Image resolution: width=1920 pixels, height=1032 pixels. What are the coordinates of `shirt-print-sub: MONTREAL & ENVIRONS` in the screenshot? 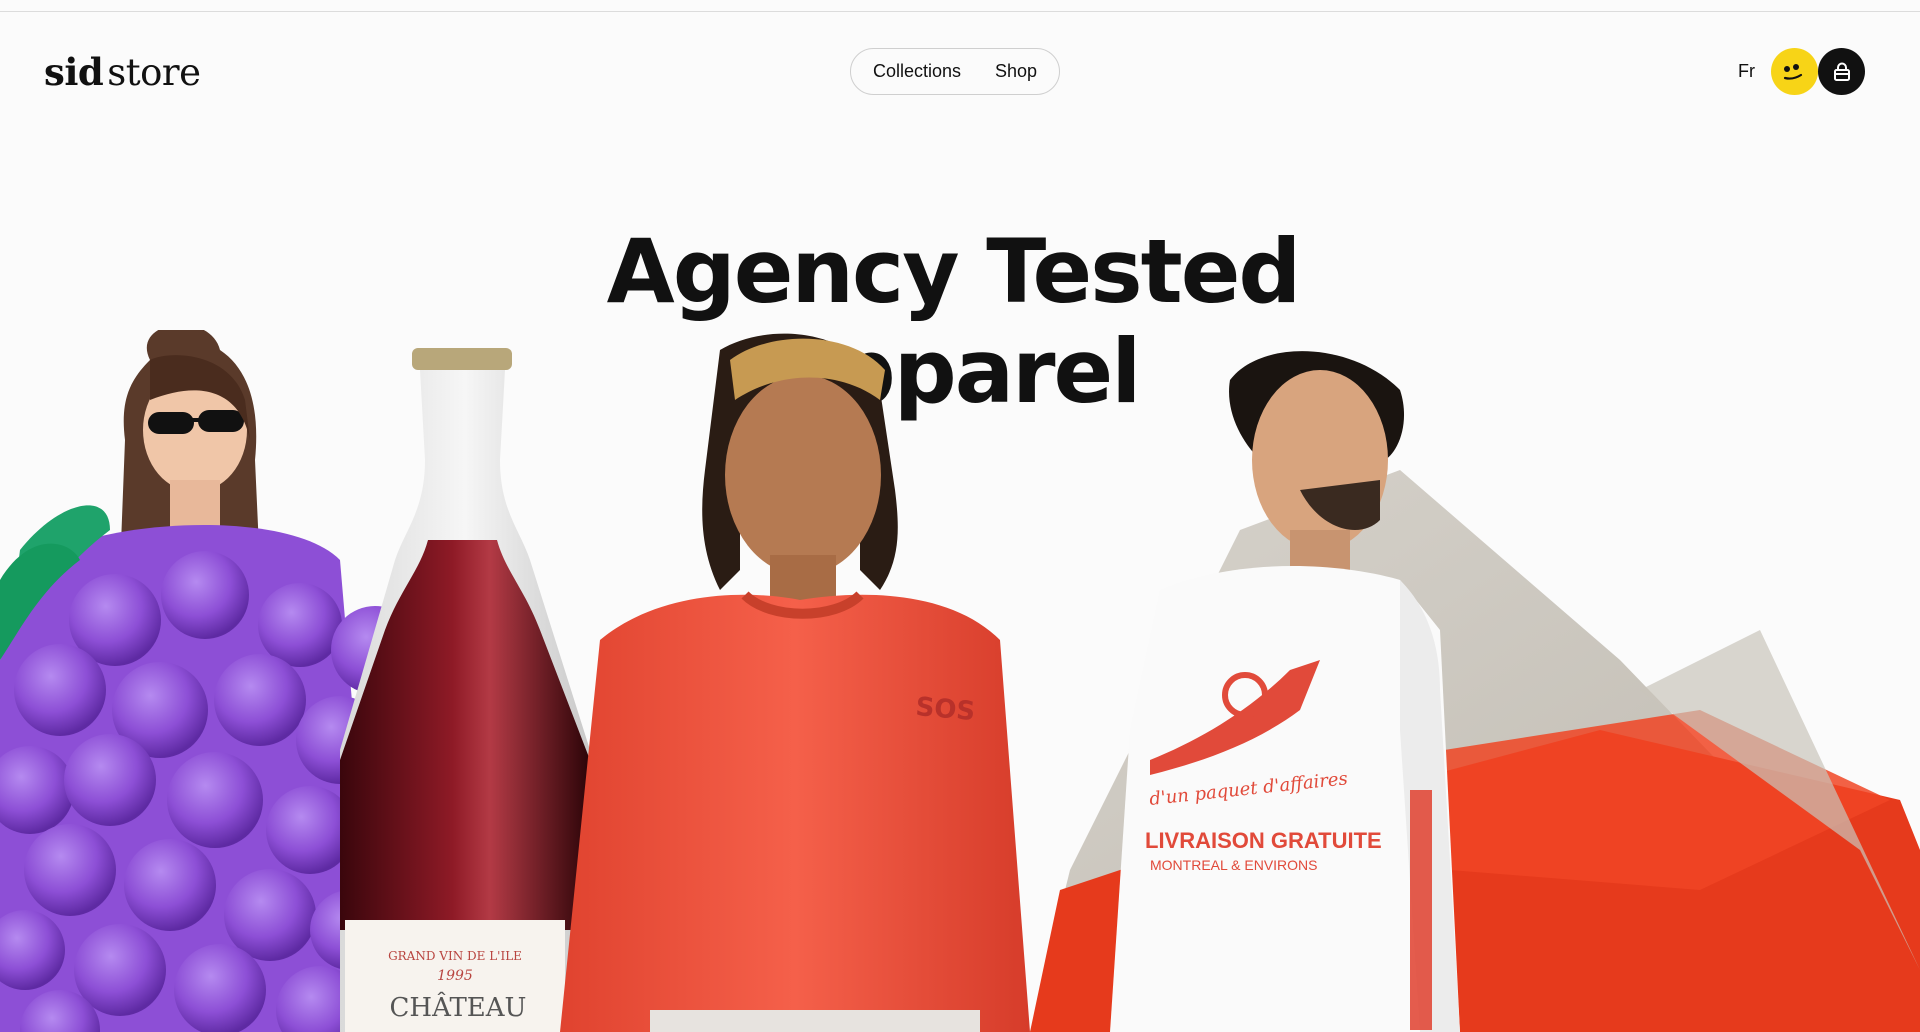 It's located at (1234, 865).